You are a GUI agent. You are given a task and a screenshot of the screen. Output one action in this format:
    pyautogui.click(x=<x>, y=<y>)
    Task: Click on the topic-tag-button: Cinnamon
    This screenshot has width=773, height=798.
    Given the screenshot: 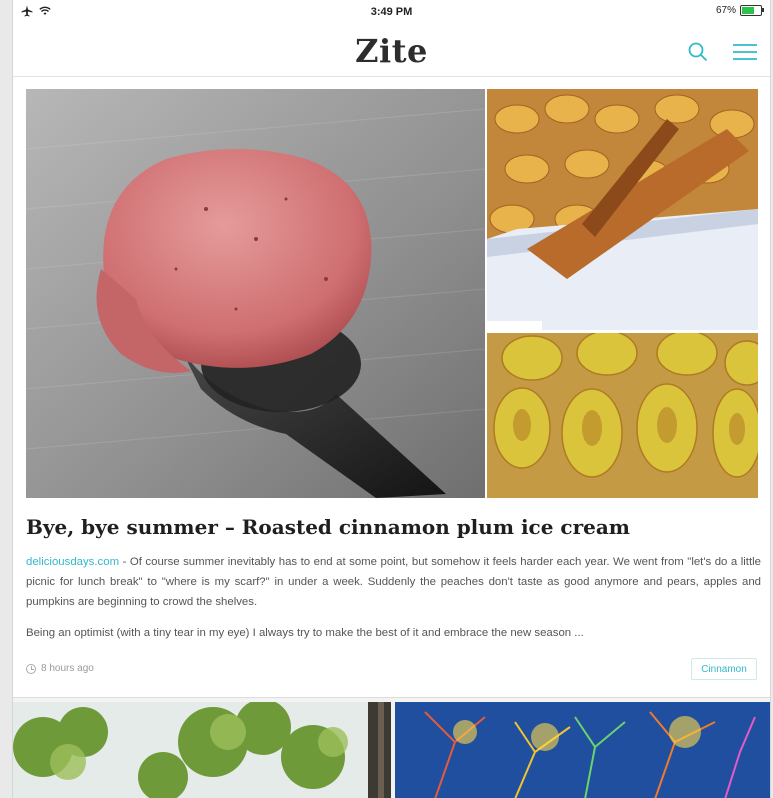 What is the action you would take?
    pyautogui.click(x=724, y=669)
    